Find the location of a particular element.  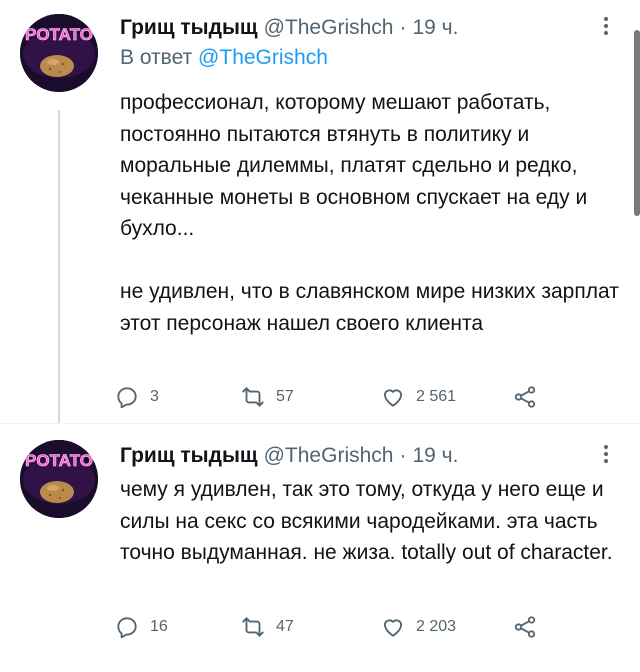

tweet-actions: 3 57 2 561 is located at coordinates (329, 397).